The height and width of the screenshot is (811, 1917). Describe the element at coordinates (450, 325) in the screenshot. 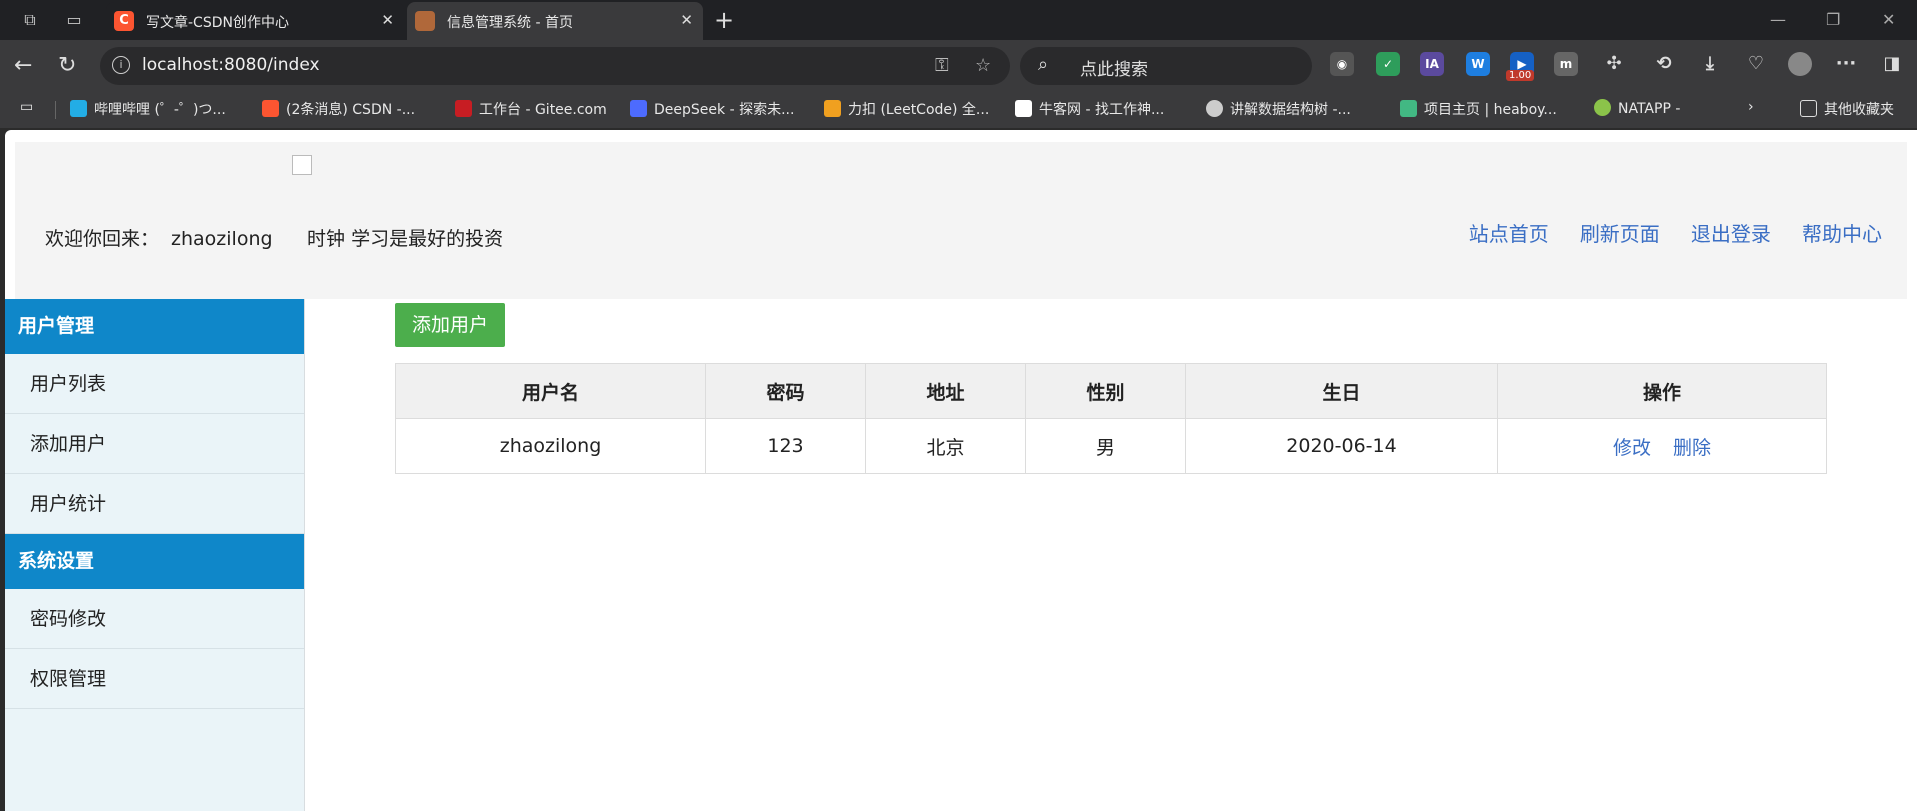

I see `add-user-button: 添加用户` at that location.